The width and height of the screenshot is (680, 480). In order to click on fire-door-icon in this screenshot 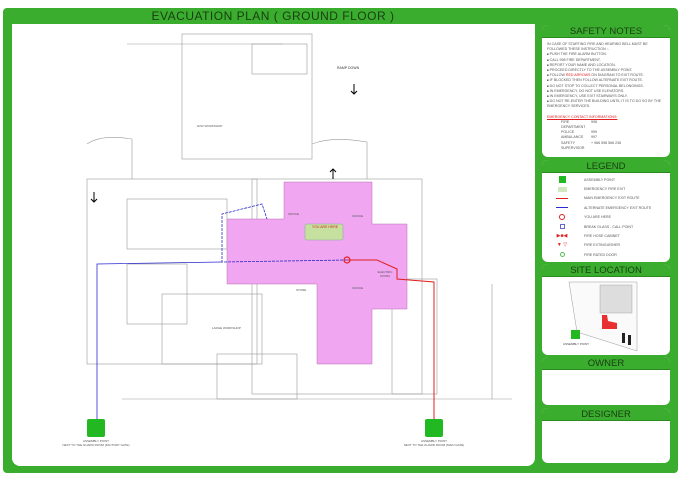, I will do `click(562, 255)`.